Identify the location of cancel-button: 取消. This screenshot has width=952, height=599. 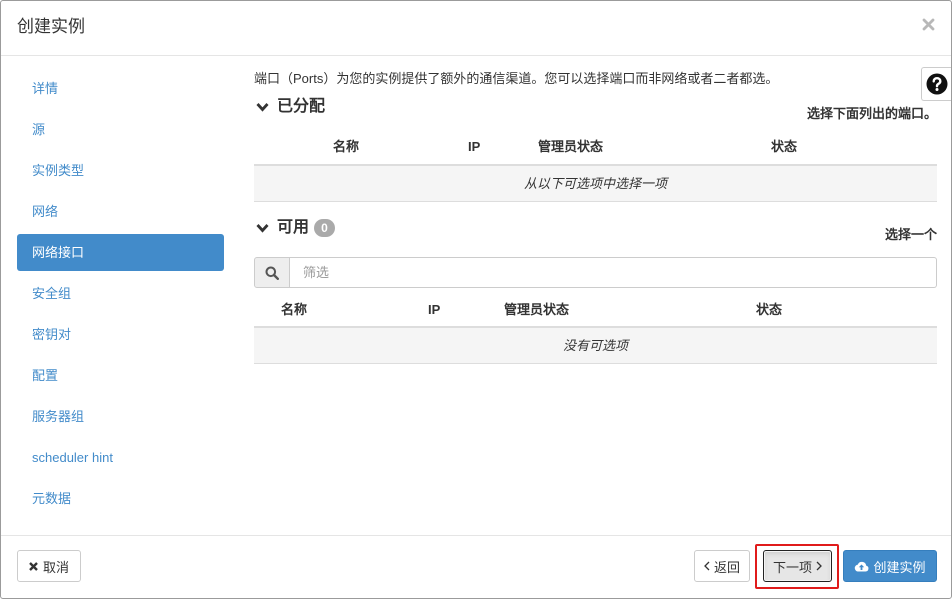
(49, 566).